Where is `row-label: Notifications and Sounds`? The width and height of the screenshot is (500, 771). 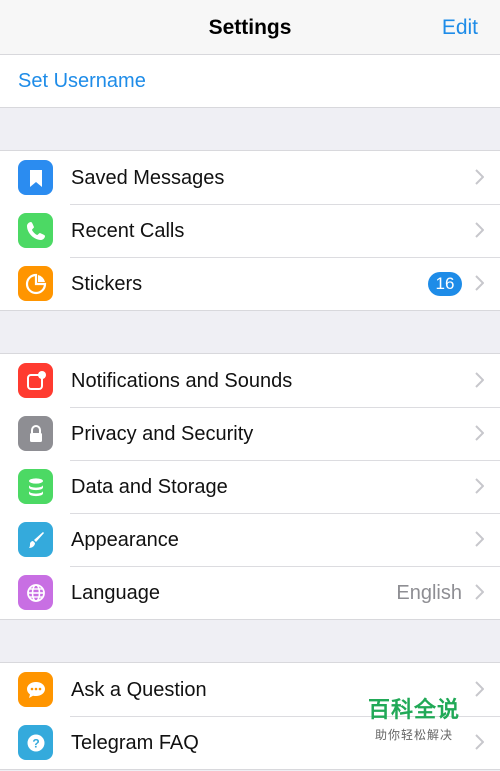
row-label: Notifications and Sounds is located at coordinates (182, 381).